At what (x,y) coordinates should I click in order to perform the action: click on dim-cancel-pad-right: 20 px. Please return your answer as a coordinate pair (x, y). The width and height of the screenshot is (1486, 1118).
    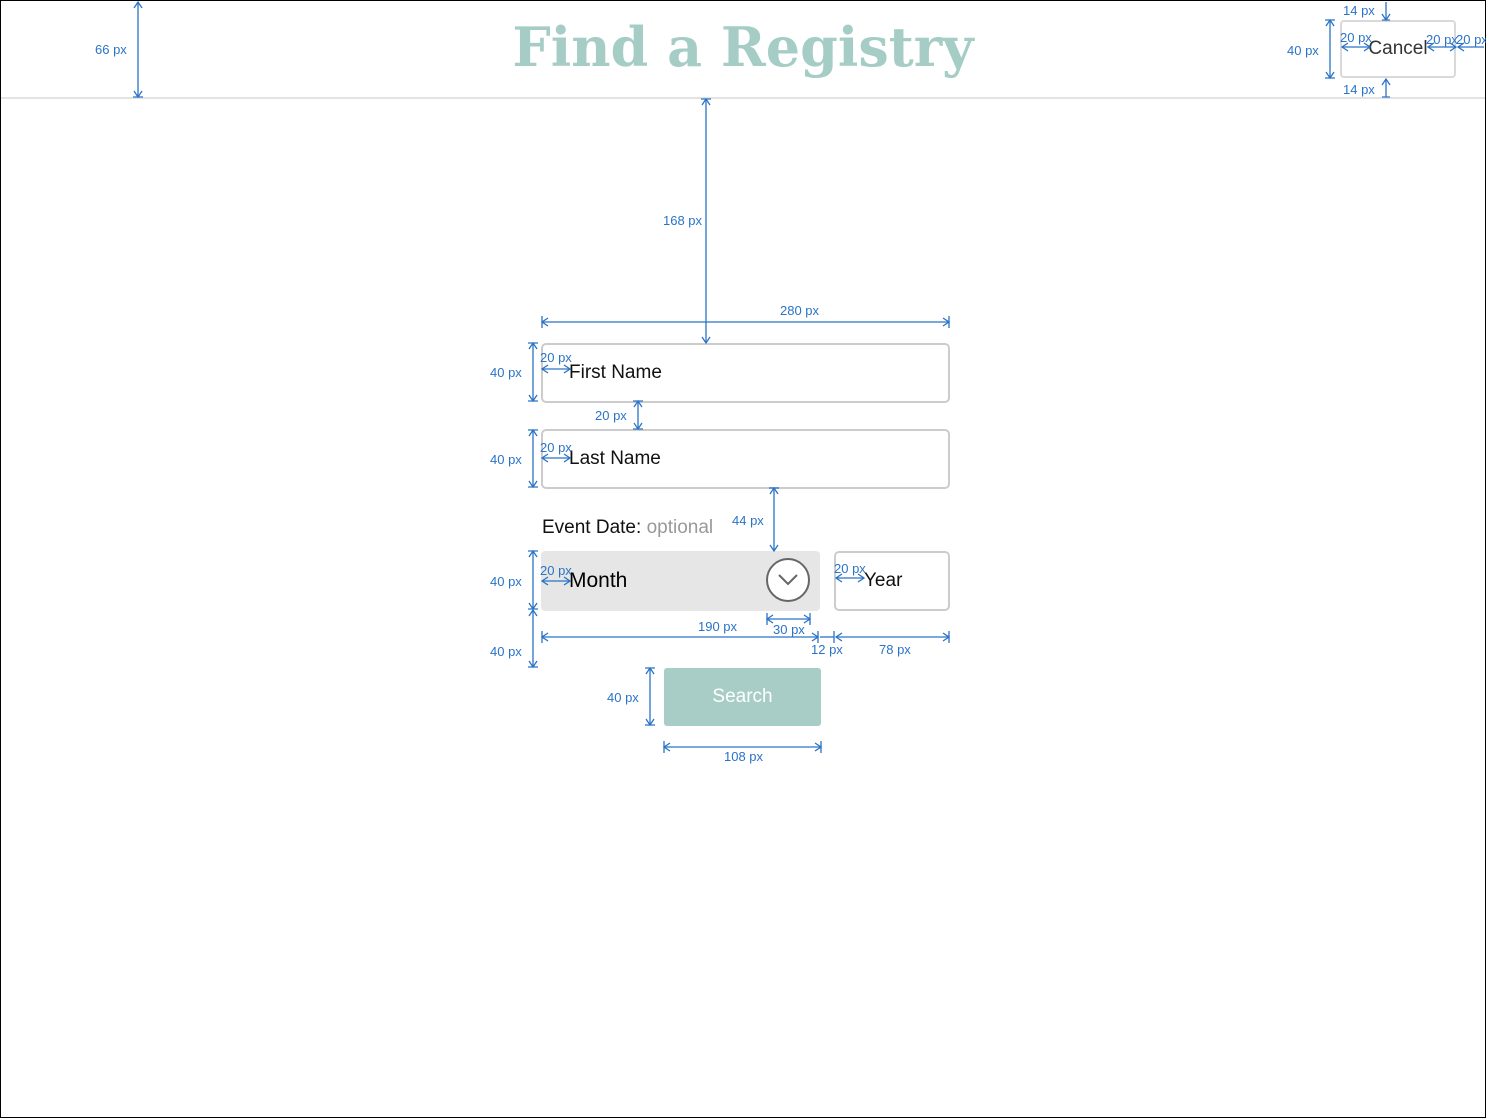
    Looking at the image, I should click on (1442, 39).